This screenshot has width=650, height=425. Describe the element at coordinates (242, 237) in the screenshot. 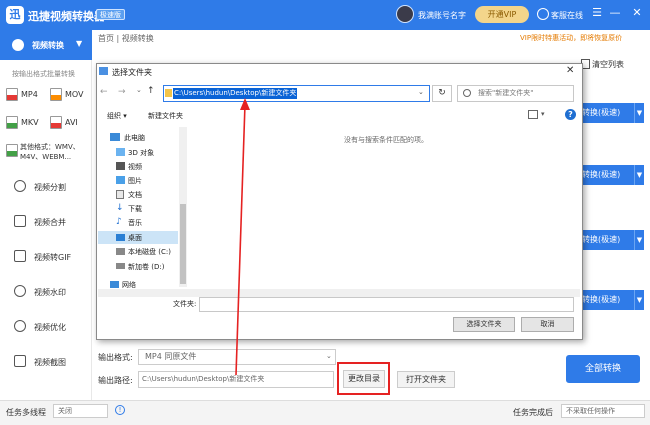

I see `annotation-arrow` at that location.